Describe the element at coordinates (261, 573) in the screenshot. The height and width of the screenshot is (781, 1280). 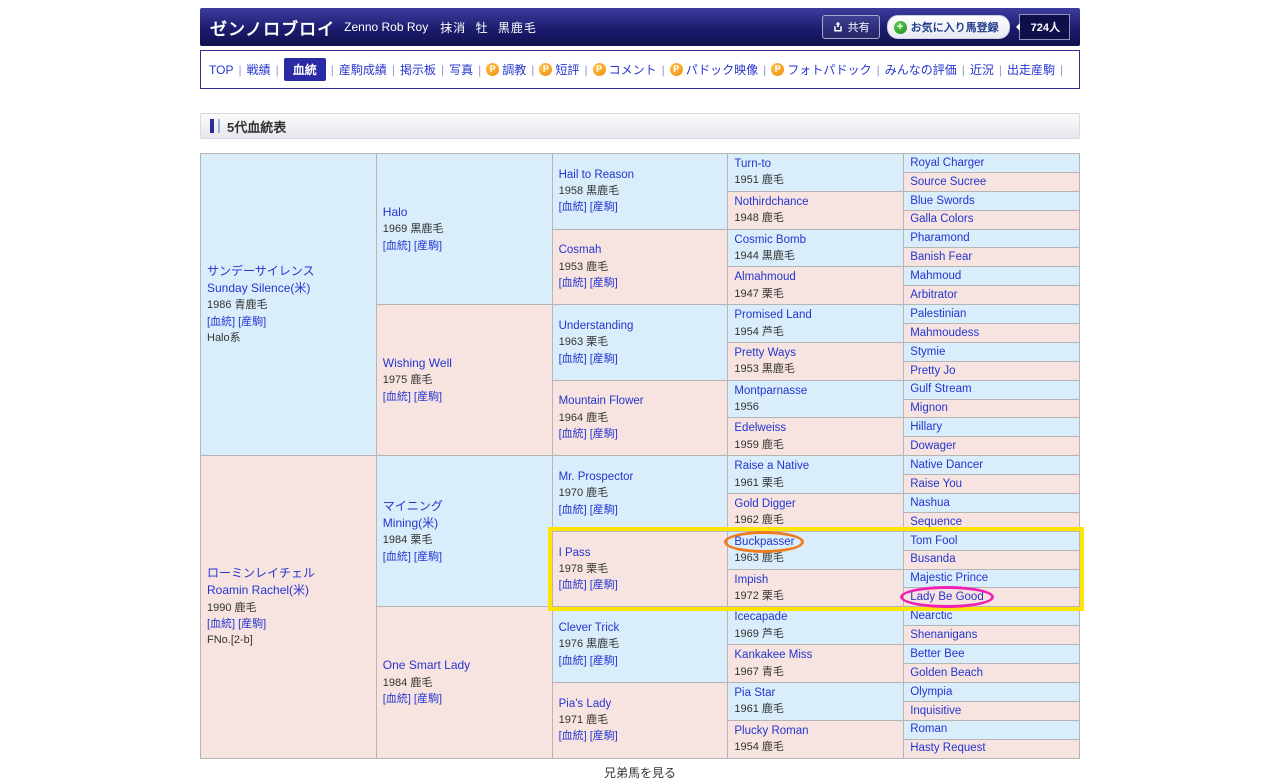
I see `horse-name-link: ローミンレイチェル` at that location.